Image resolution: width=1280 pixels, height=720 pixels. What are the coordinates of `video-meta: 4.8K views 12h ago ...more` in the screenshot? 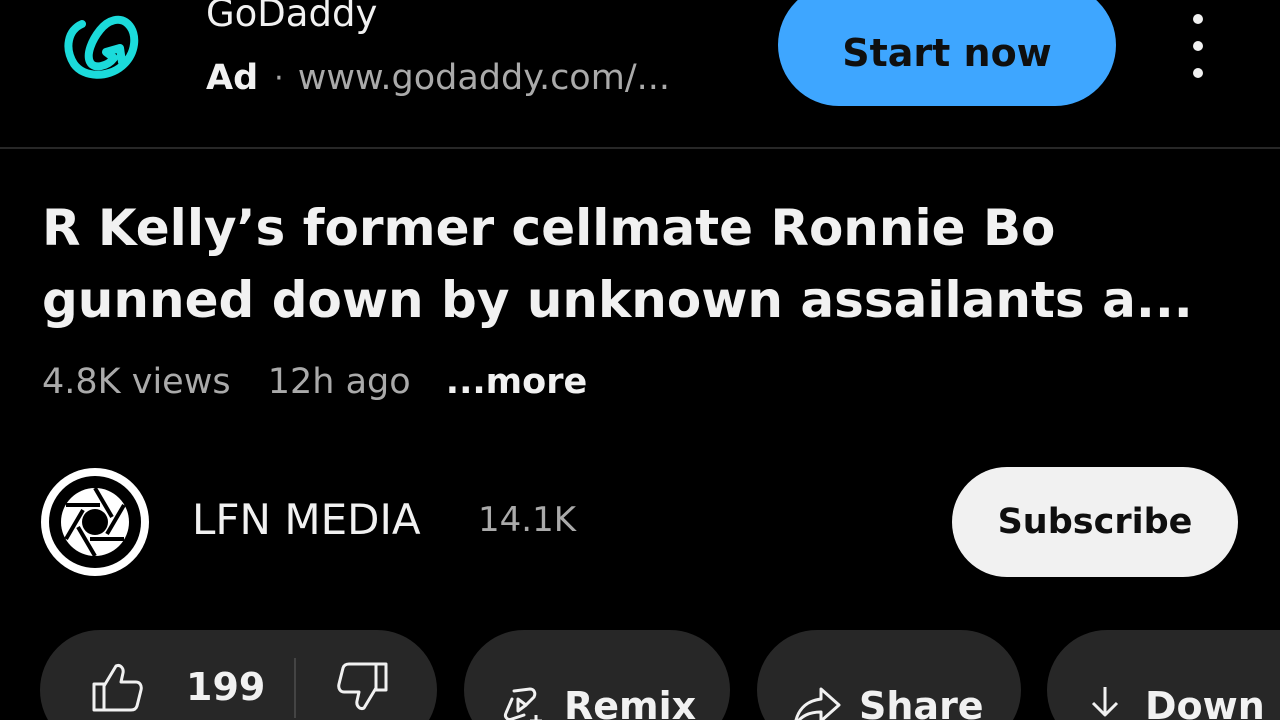 It's located at (314, 382).